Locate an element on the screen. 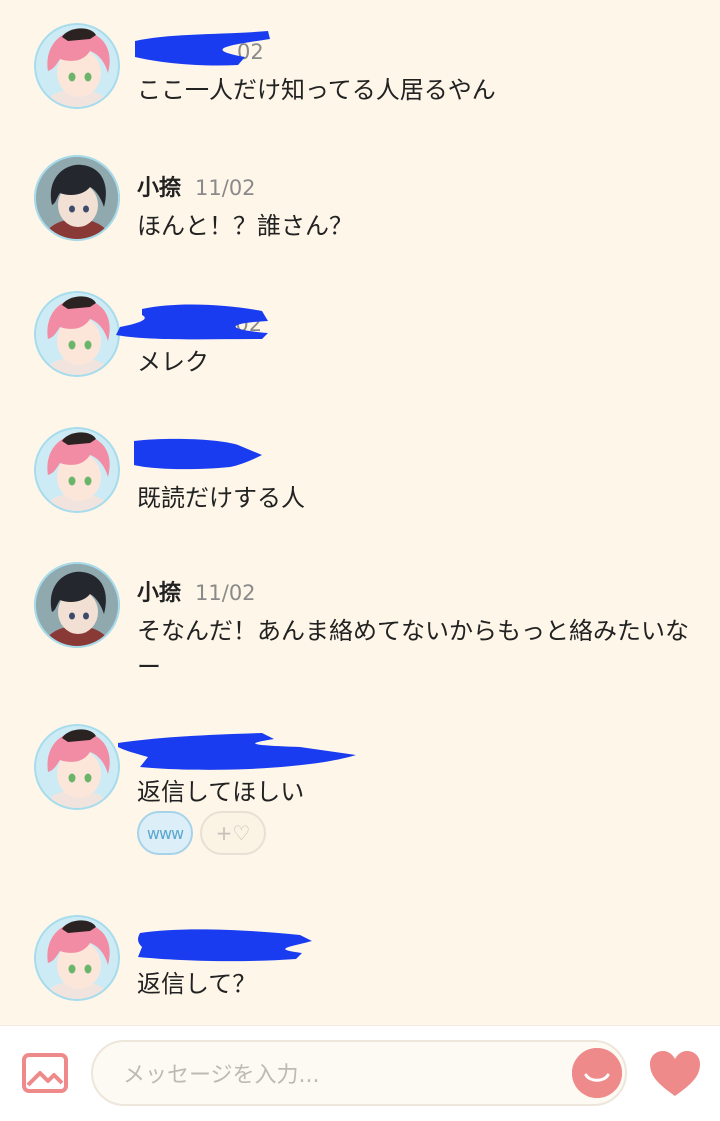 The height and width of the screenshot is (1121, 720). message-text: メレク is located at coordinates (173, 362).